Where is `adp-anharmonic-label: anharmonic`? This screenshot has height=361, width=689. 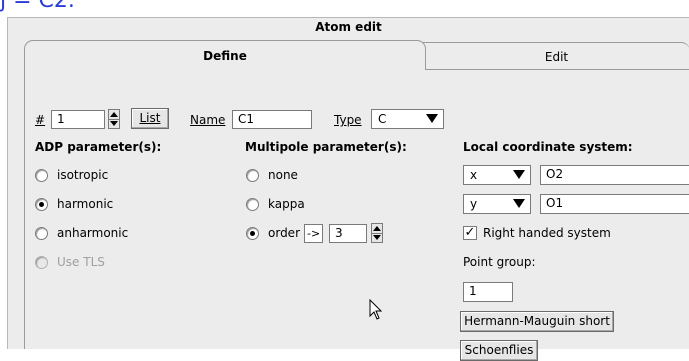
adp-anharmonic-label: anharmonic is located at coordinates (92, 233).